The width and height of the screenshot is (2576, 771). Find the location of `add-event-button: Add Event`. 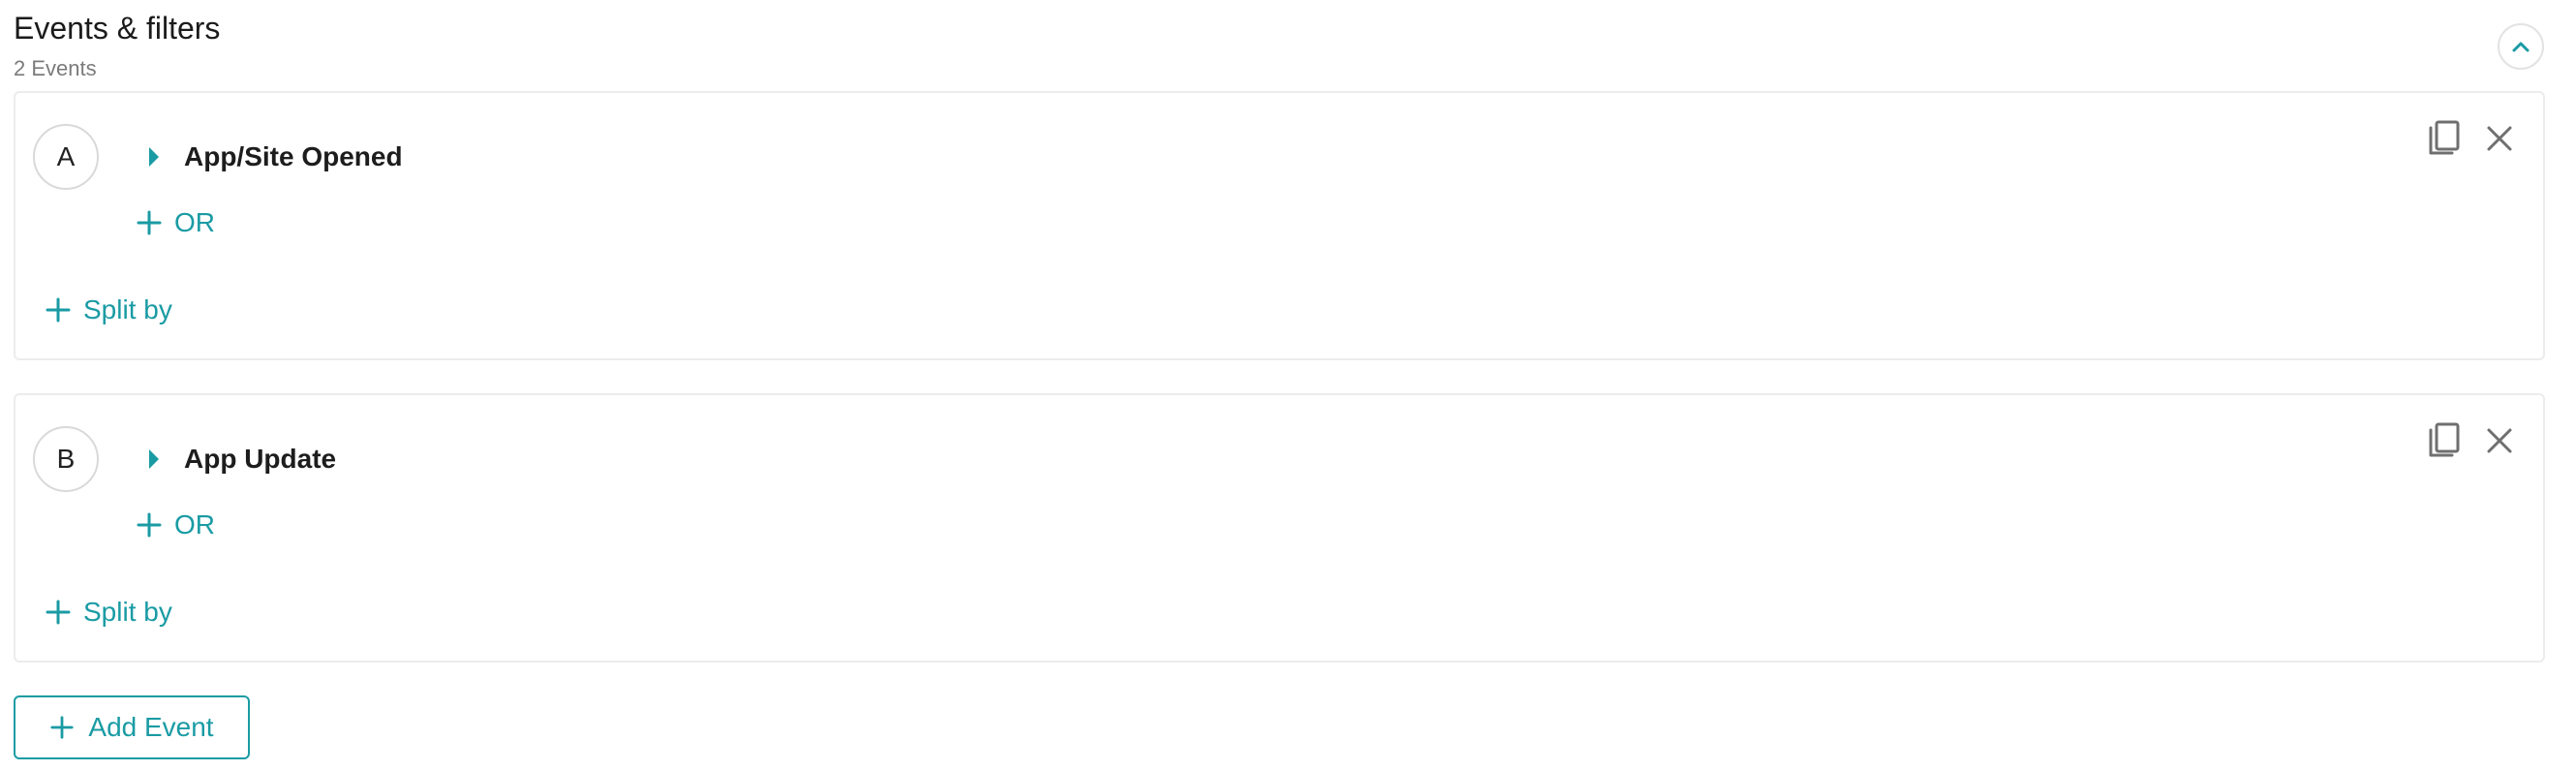

add-event-button: Add Event is located at coordinates (132, 727).